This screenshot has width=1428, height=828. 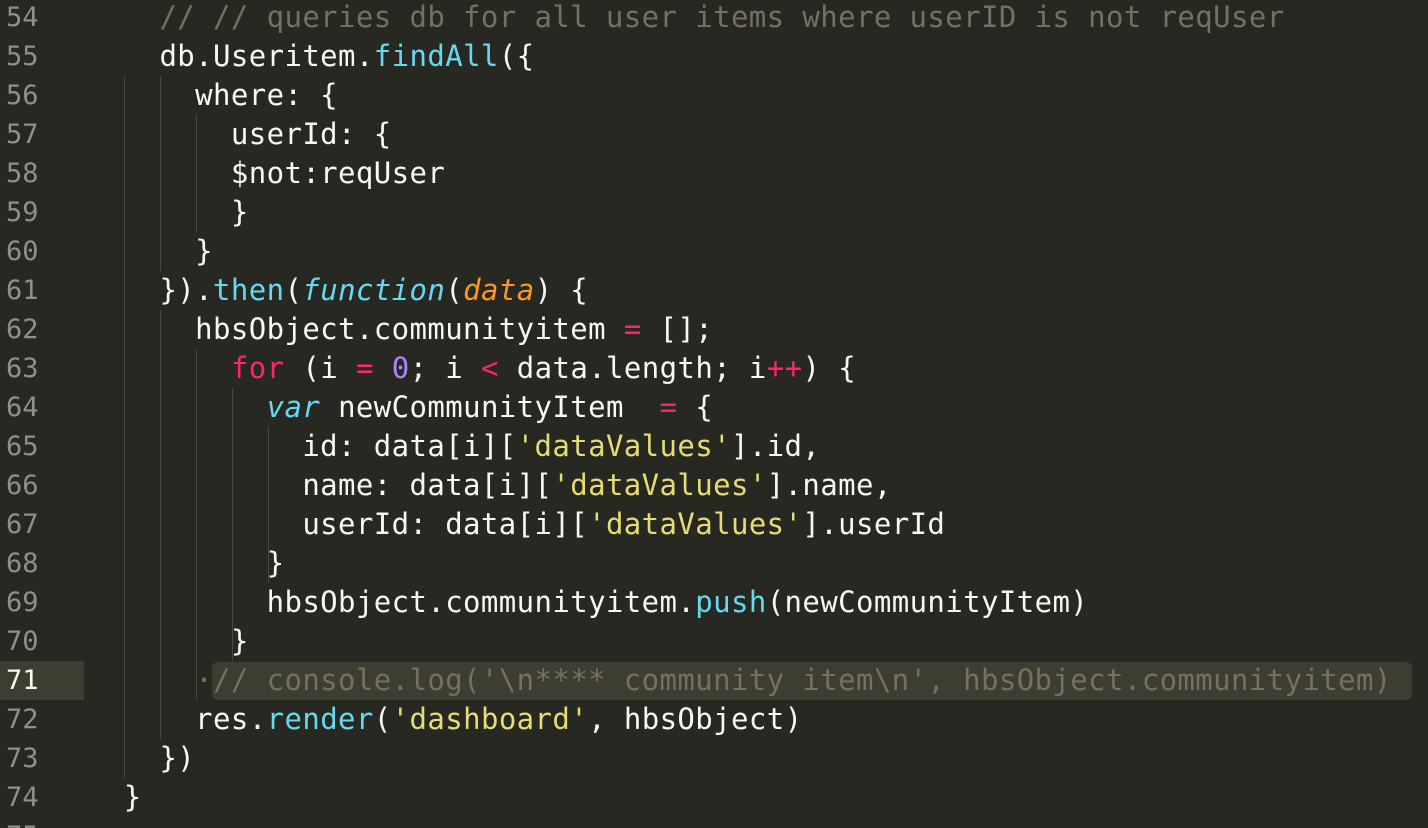 What do you see at coordinates (22, 563) in the screenshot?
I see `line-number: 68` at bounding box center [22, 563].